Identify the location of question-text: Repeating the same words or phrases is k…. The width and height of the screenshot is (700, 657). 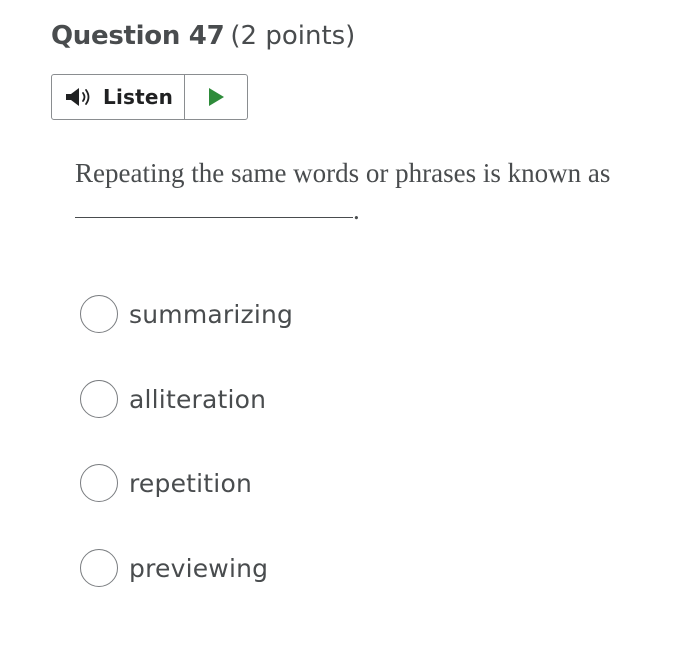
(343, 173).